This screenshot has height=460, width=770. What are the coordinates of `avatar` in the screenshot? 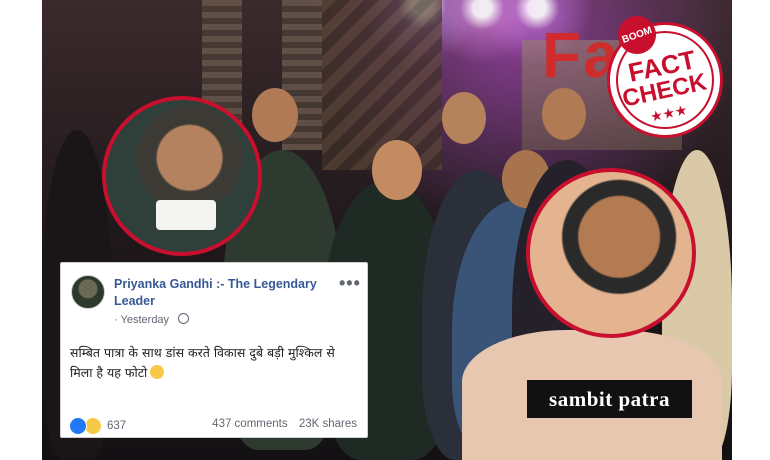 It's located at (88, 292).